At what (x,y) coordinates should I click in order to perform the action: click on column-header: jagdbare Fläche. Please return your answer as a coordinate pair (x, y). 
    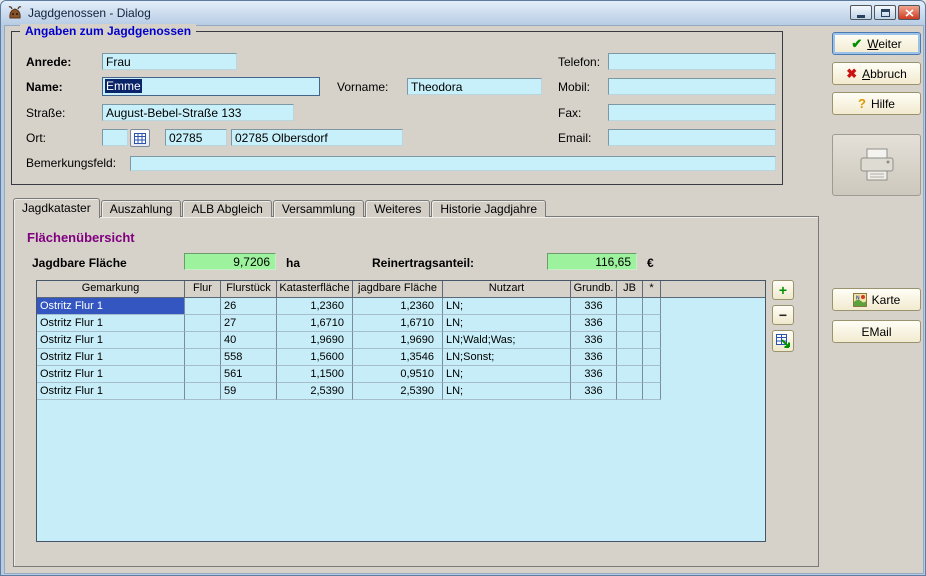
    Looking at the image, I should click on (398, 289).